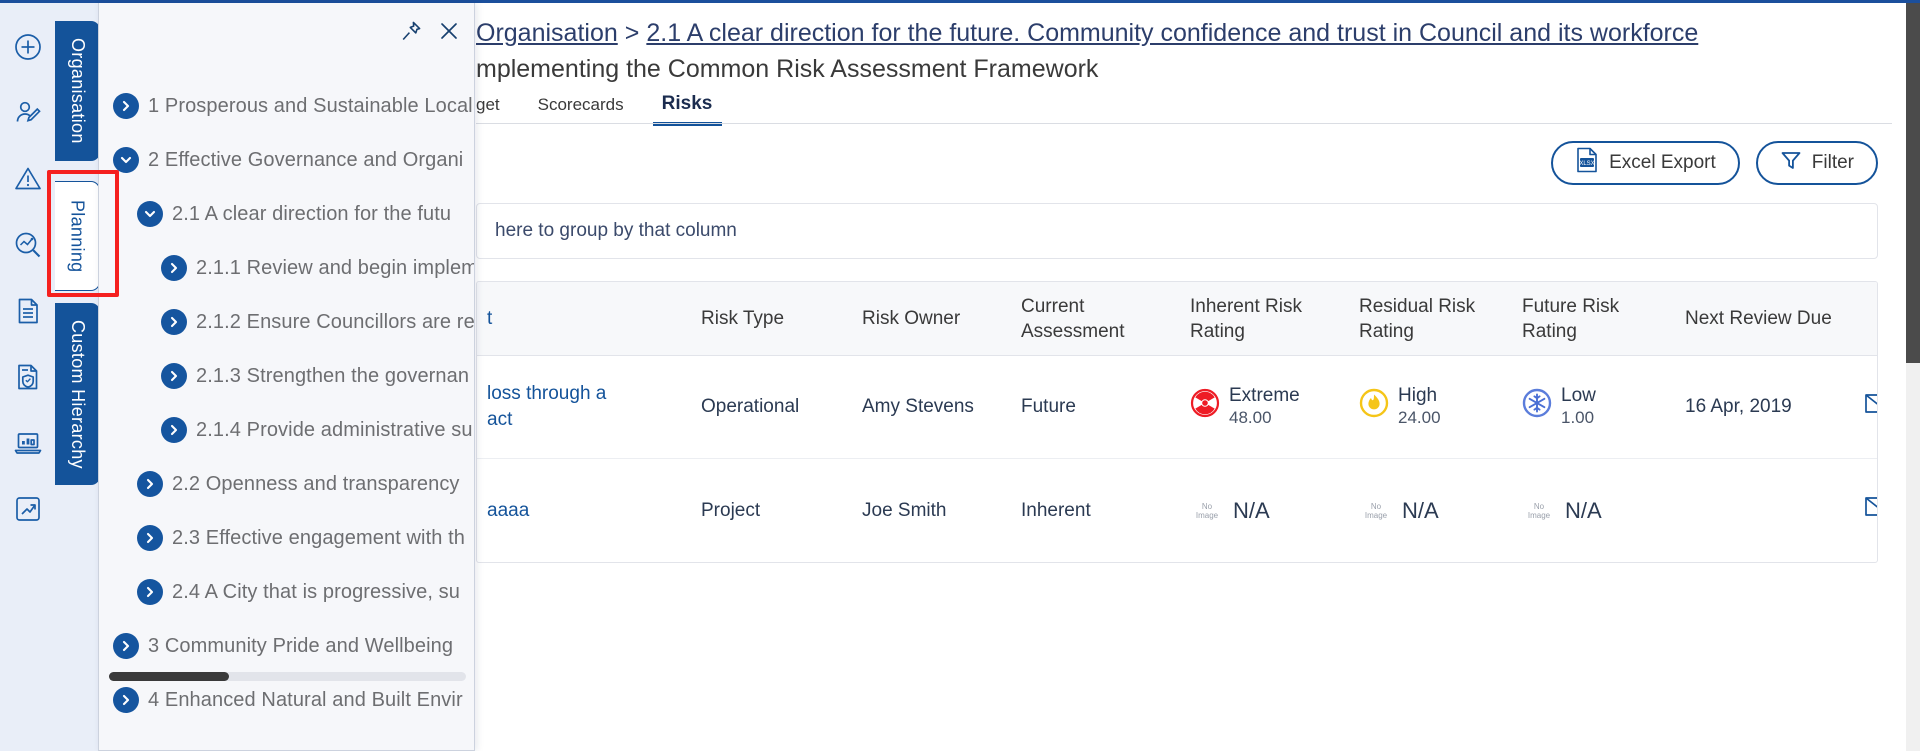  What do you see at coordinates (689, 109) in the screenshot?
I see `tab-risks: Risks` at bounding box center [689, 109].